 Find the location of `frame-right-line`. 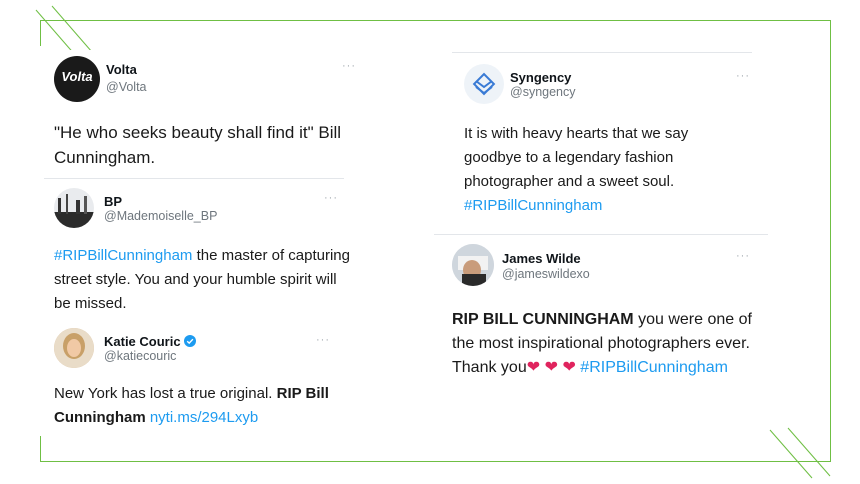

frame-right-line is located at coordinates (830, 241).